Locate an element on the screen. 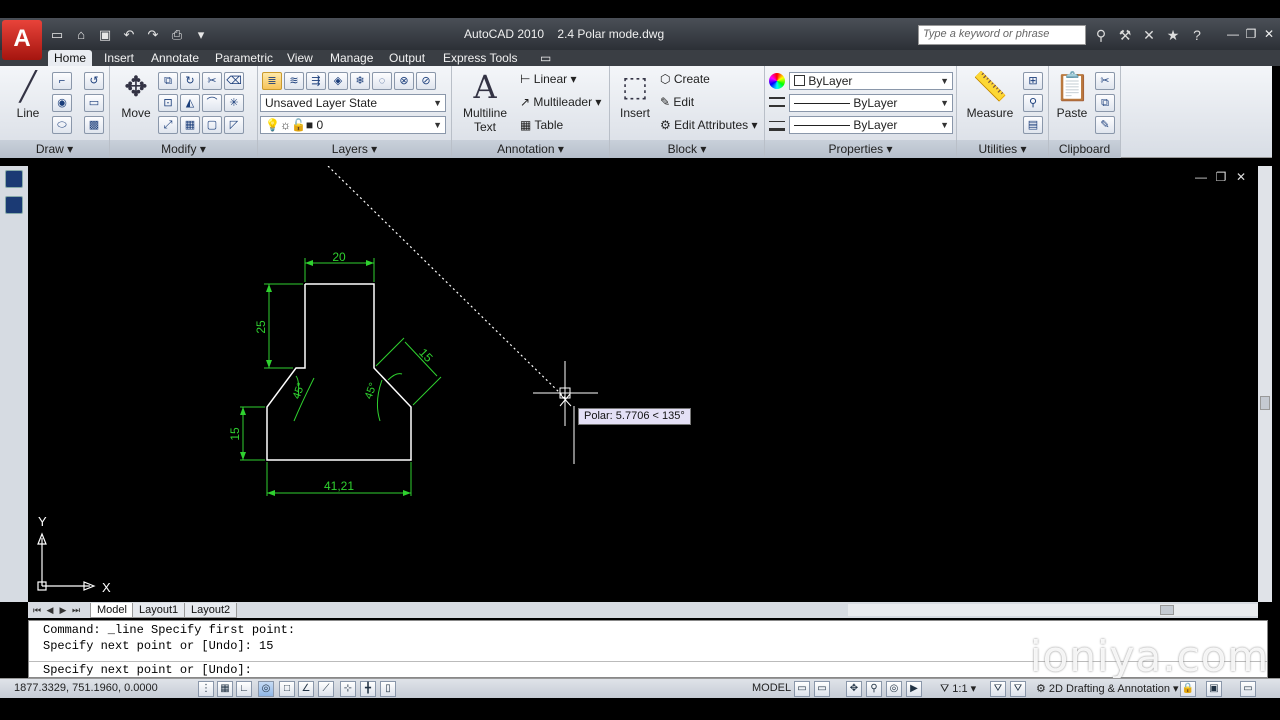 The image size is (1280, 720). next-layout-icon: ▶ is located at coordinates (63, 610).